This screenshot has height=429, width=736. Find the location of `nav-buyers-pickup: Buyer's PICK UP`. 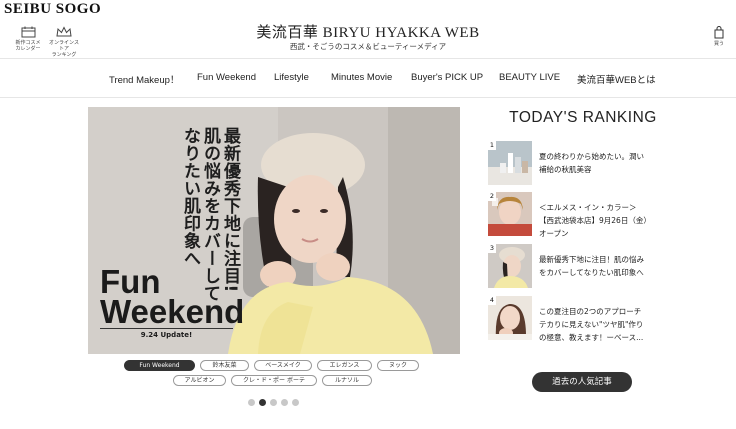

nav-buyers-pickup: Buyer's PICK UP is located at coordinates (447, 77).